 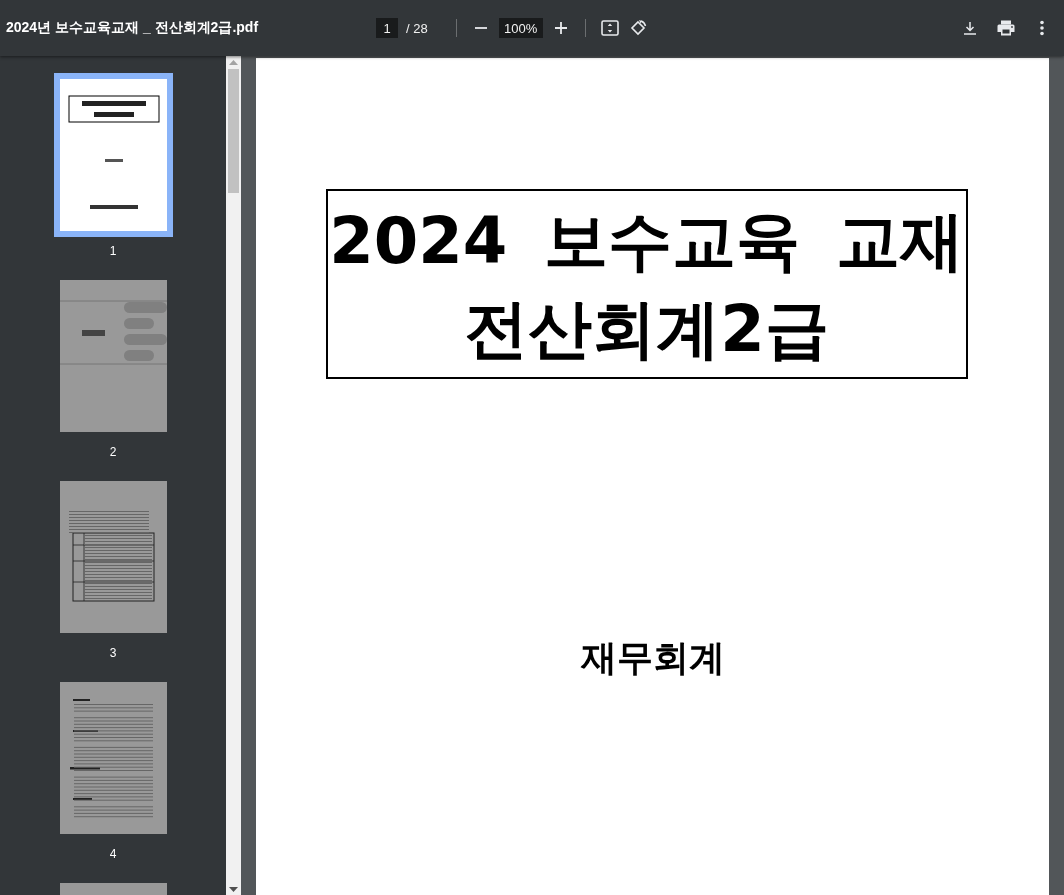 What do you see at coordinates (233, 889) in the screenshot?
I see `scroll-down-icon` at bounding box center [233, 889].